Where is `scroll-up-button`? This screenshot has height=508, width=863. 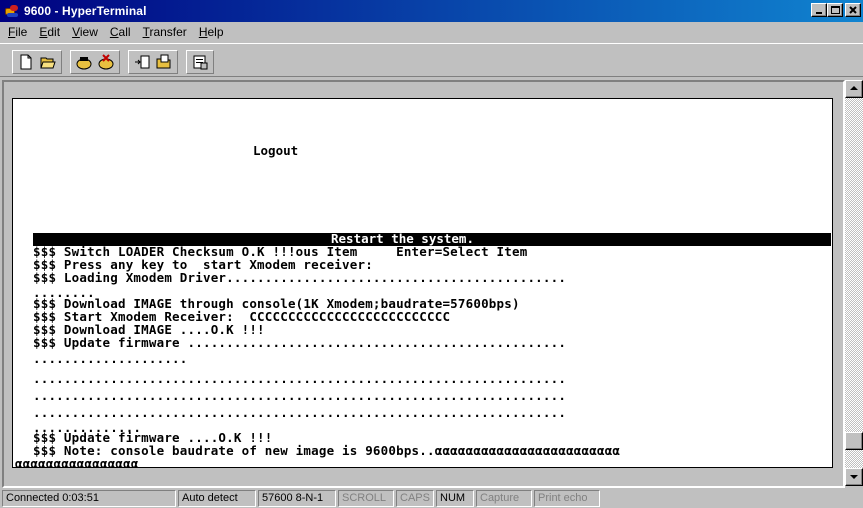
scroll-up-button is located at coordinates (854, 89).